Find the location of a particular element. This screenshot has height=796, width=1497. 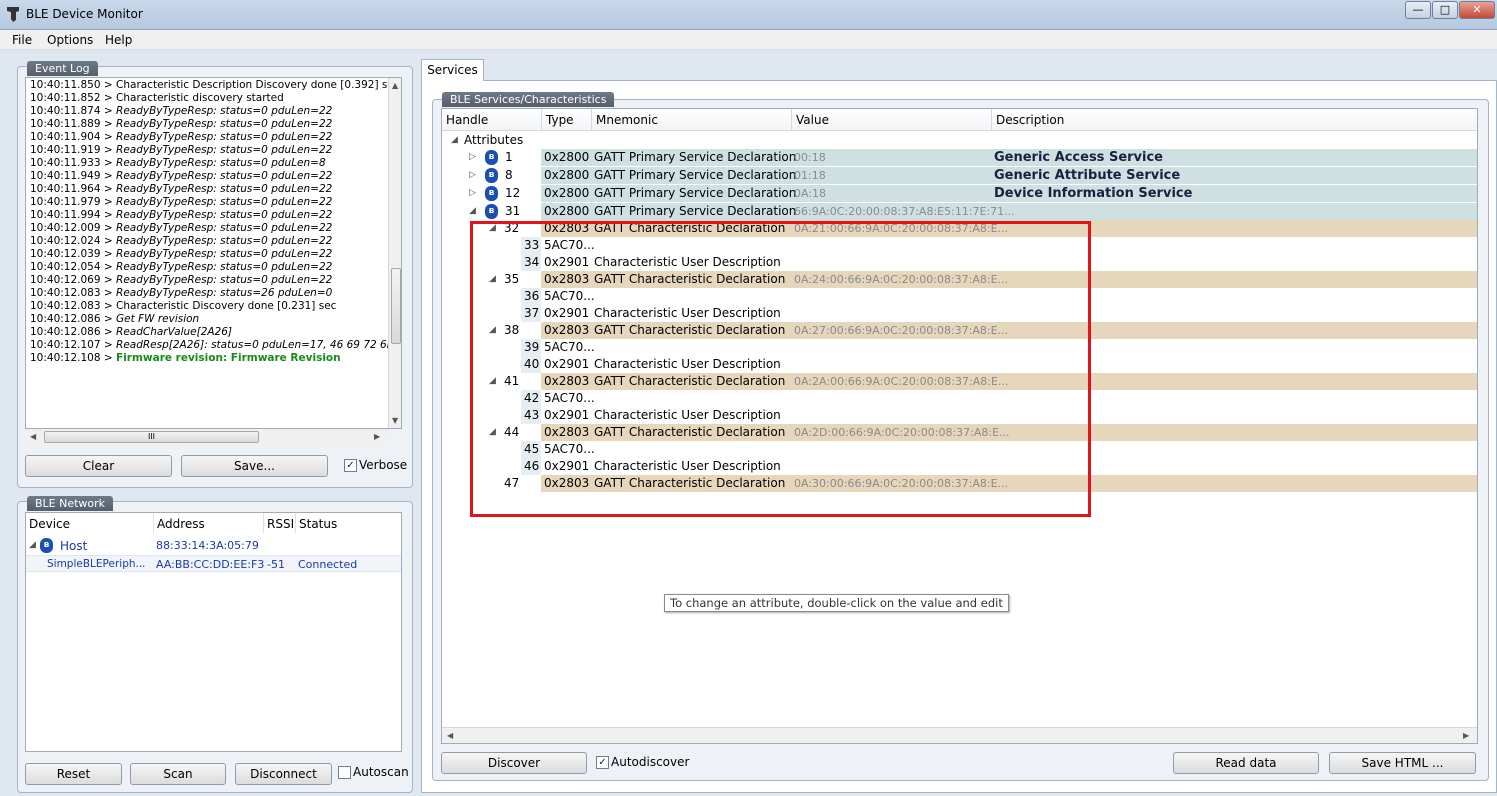

log-scroll-thumb is located at coordinates (396, 306).